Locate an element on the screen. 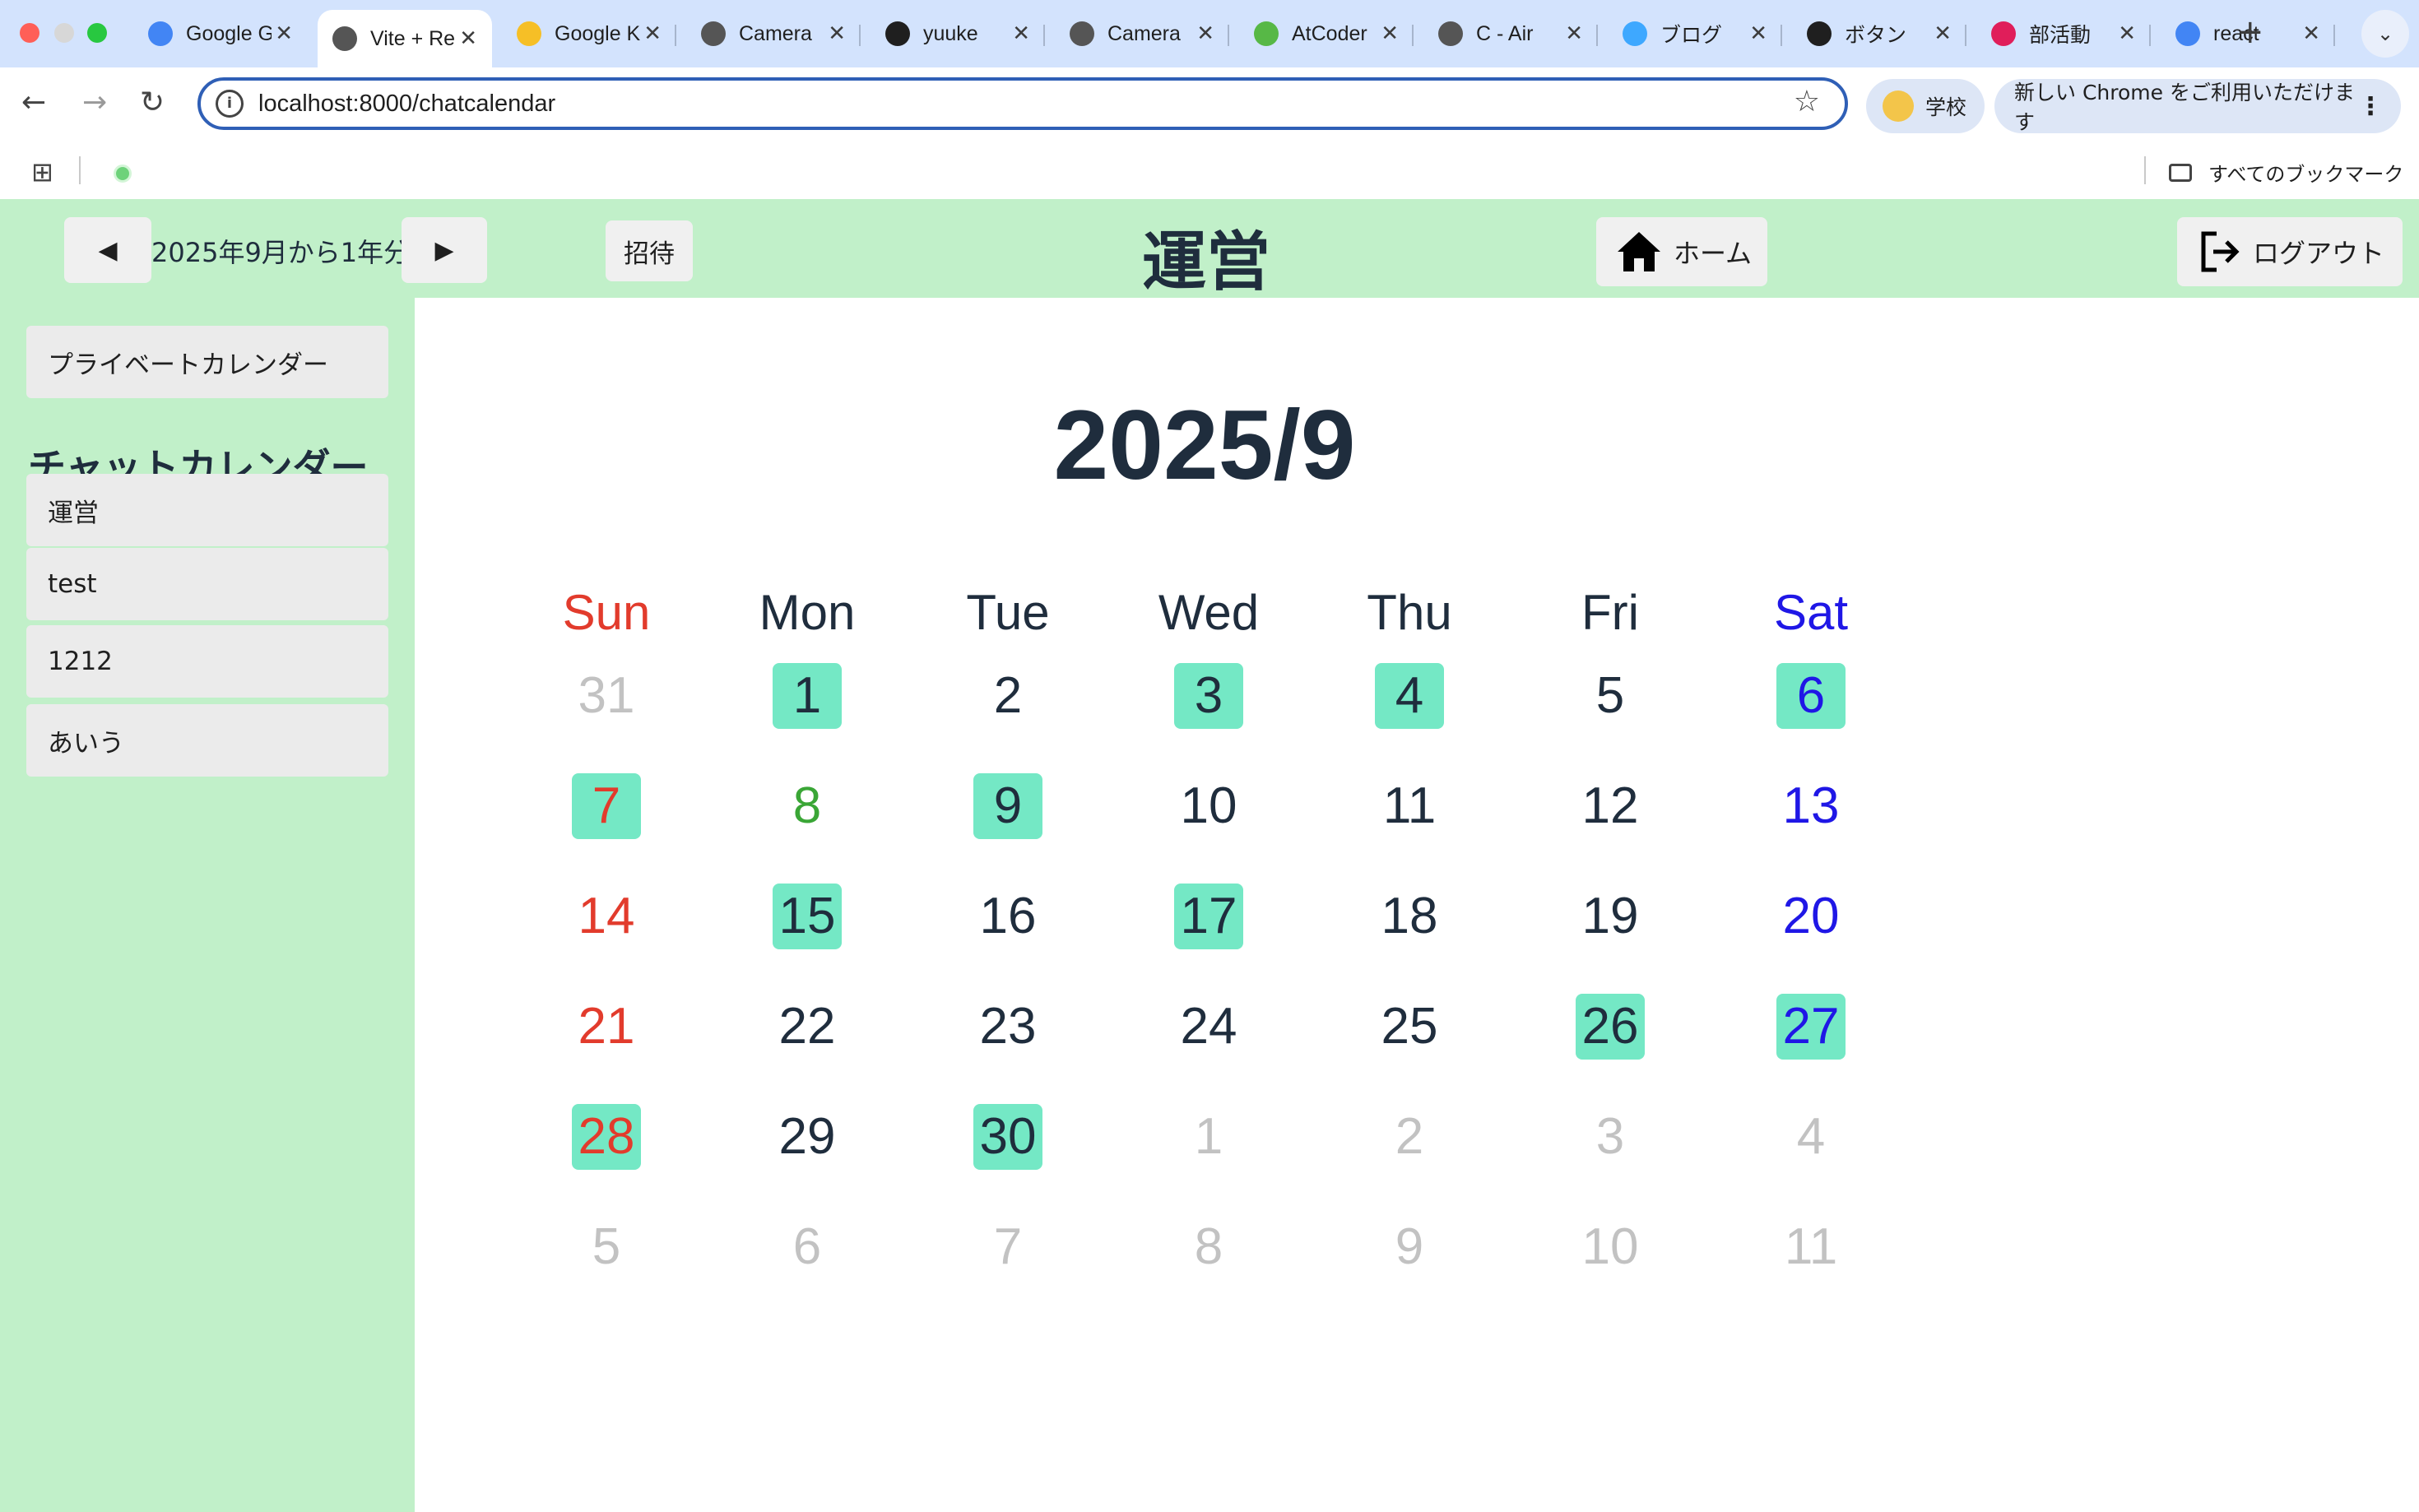 Image resolution: width=2419 pixels, height=1512 pixels. browser-tab: 部活動 ✕ is located at coordinates (2063, 33).